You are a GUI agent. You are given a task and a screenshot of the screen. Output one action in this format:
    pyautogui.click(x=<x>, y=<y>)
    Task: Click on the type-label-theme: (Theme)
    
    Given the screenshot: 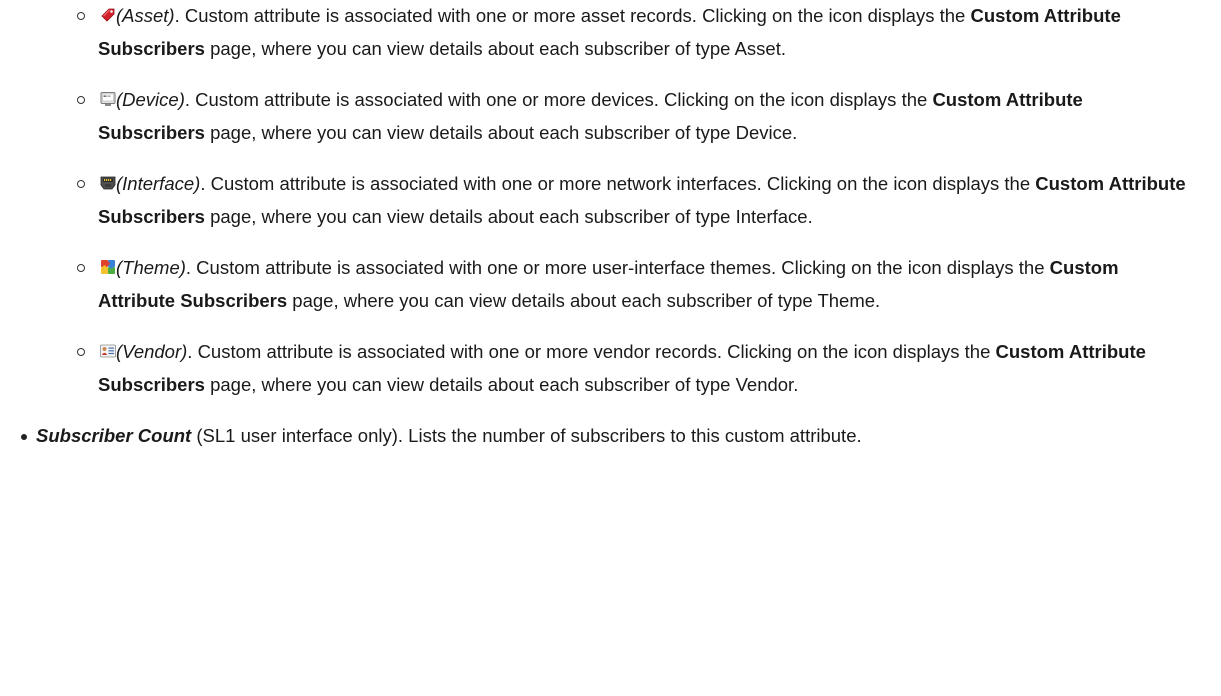 What is the action you would take?
    pyautogui.click(x=151, y=267)
    